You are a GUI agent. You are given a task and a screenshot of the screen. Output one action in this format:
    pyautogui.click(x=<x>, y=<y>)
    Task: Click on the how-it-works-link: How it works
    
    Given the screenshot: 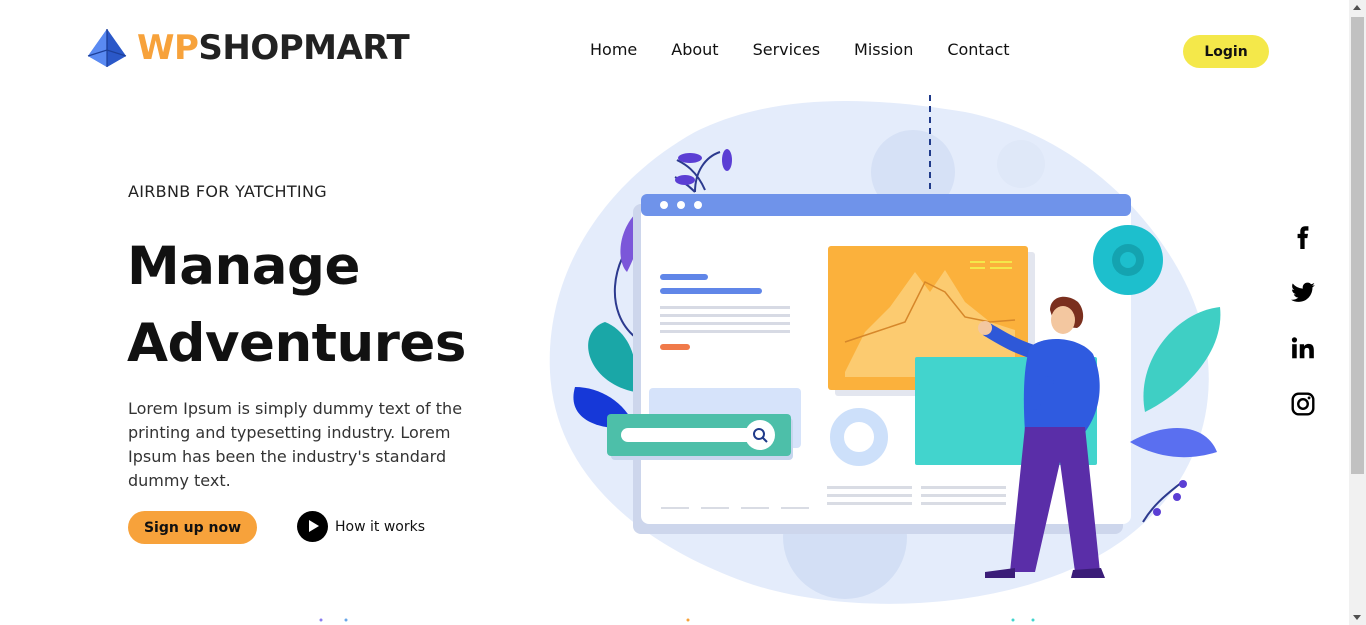 What is the action you would take?
    pyautogui.click(x=361, y=526)
    